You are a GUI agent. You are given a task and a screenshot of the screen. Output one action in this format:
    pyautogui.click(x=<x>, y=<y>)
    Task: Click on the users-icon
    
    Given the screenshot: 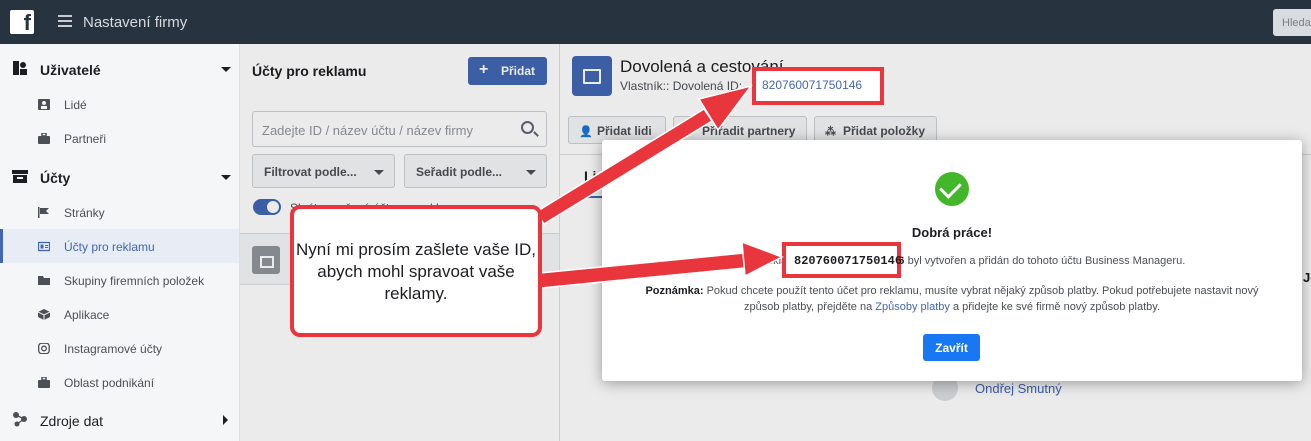 What is the action you would take?
    pyautogui.click(x=20, y=68)
    